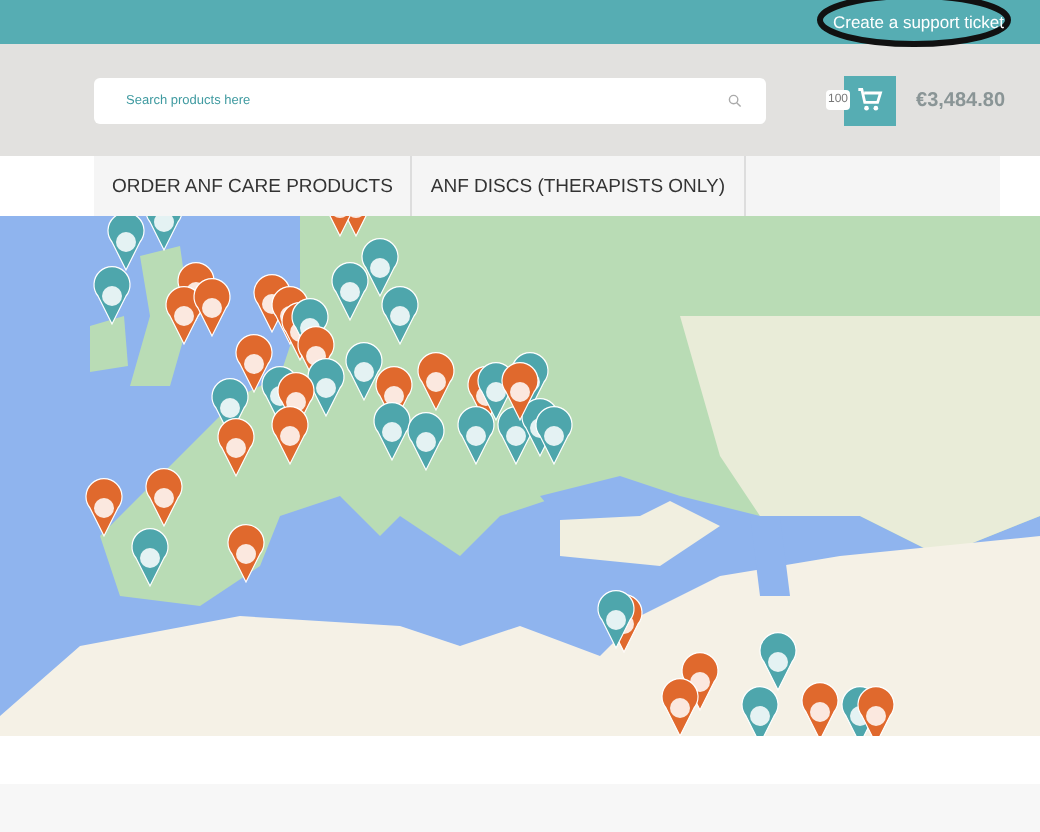 Image resolution: width=1040 pixels, height=832 pixels. I want to click on cart-button, so click(870, 100).